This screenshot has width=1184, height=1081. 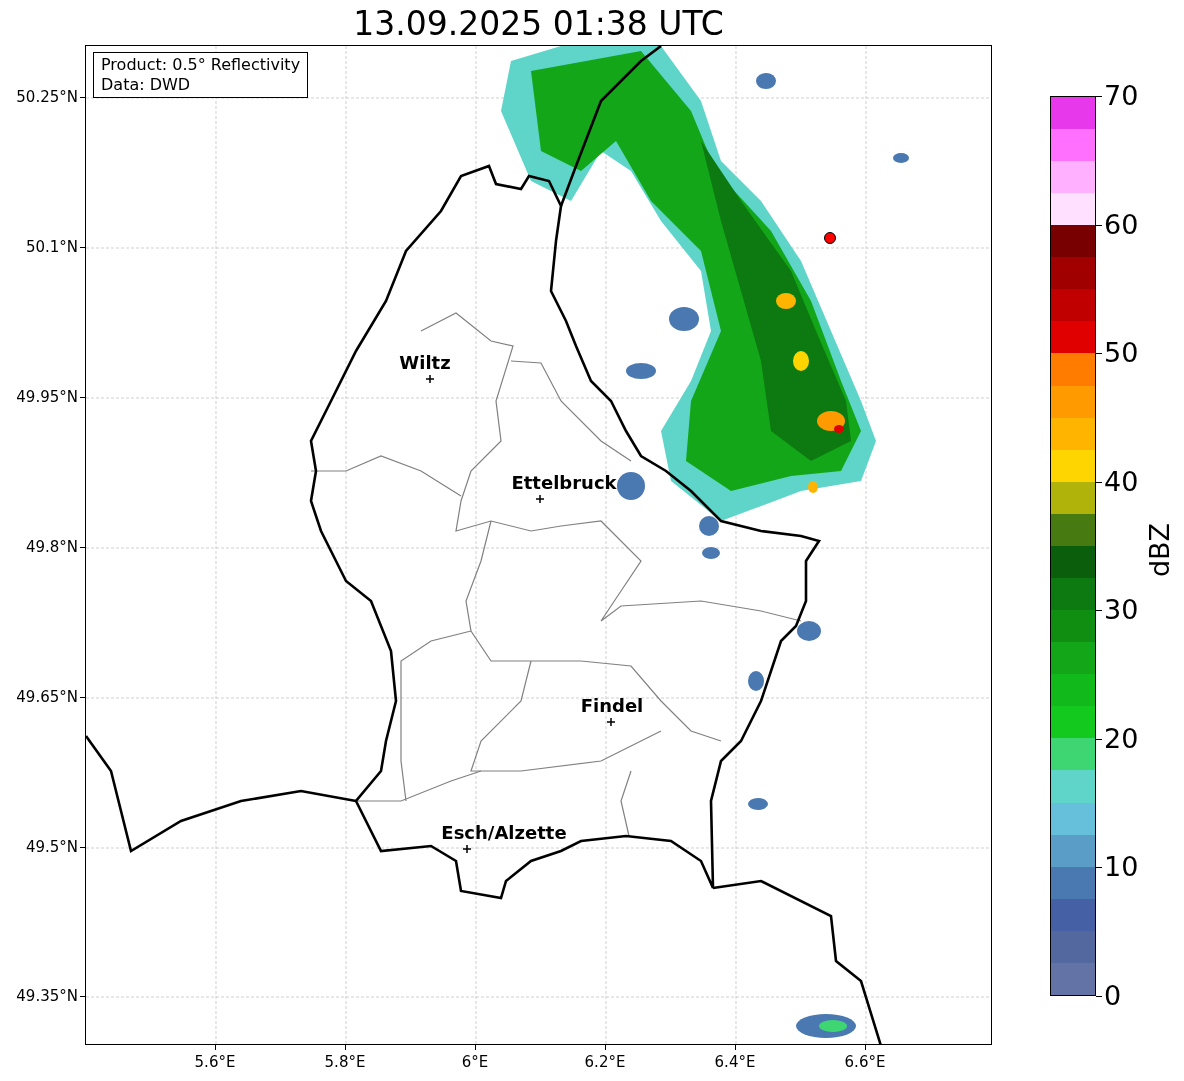 I want to click on longitude-label: 5.8°E, so click(x=345, y=1062).